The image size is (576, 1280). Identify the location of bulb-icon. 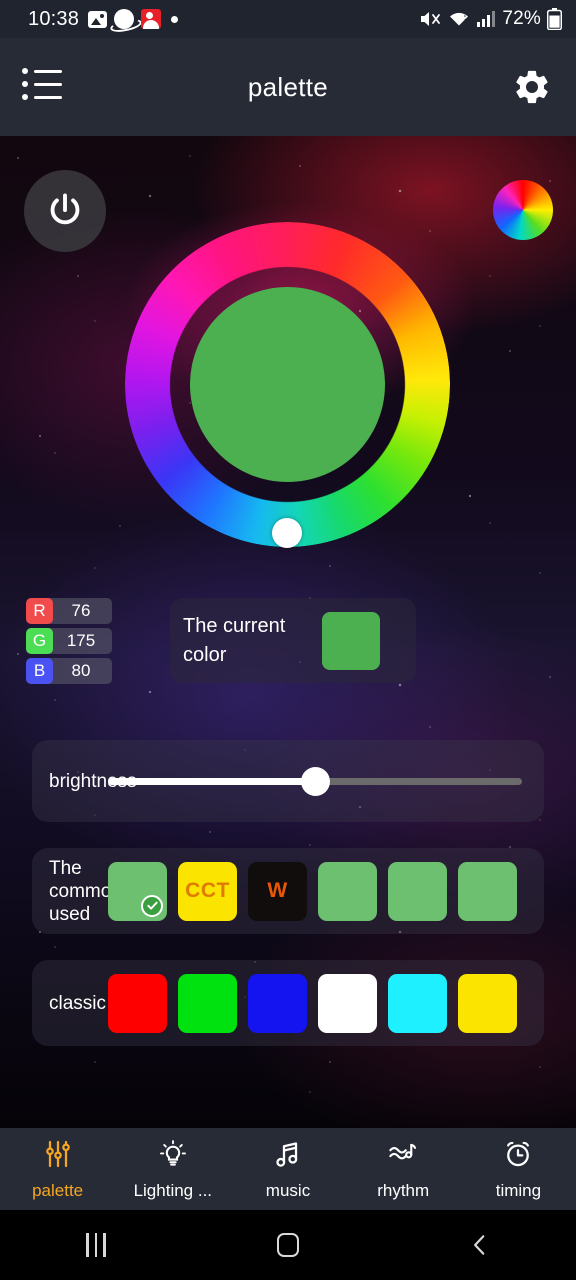
(173, 1156).